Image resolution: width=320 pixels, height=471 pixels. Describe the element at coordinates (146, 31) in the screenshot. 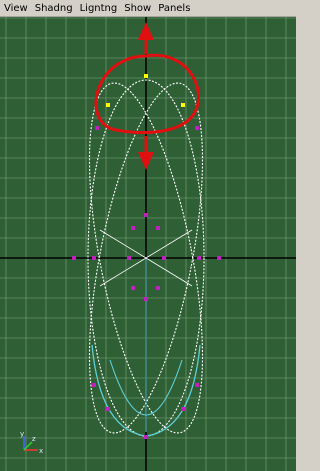

I see `arrow-up-icon` at that location.